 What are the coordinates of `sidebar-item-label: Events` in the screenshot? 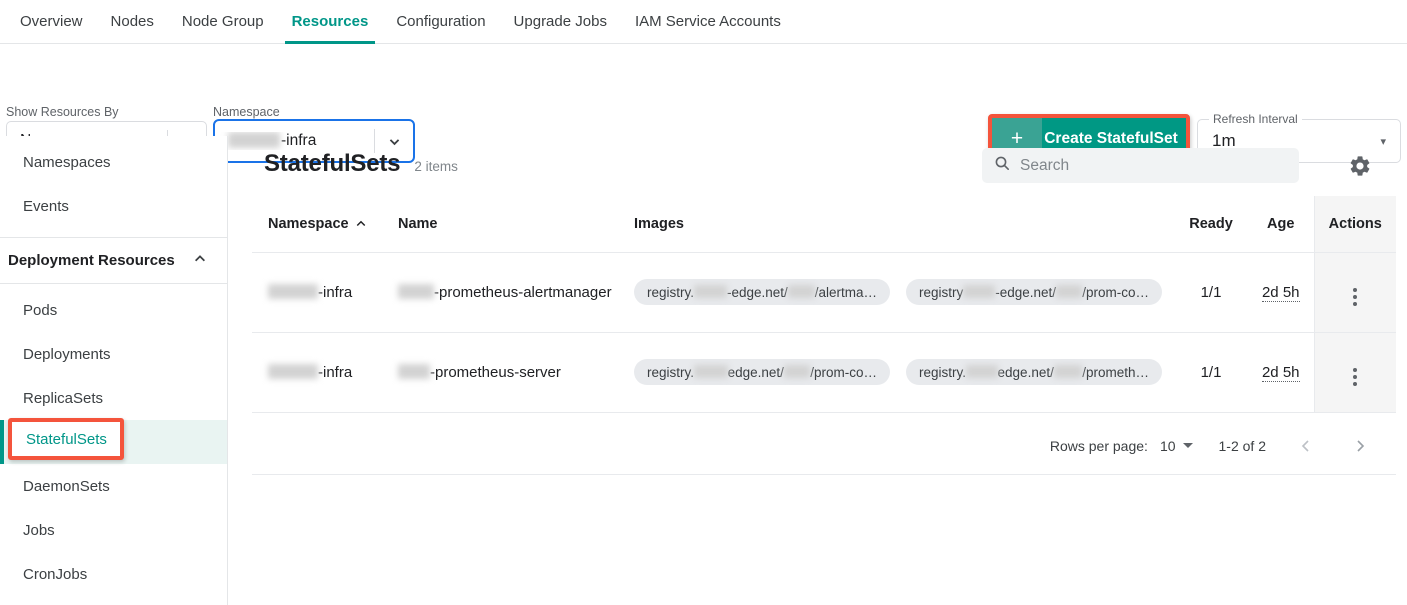 It's located at (46, 206).